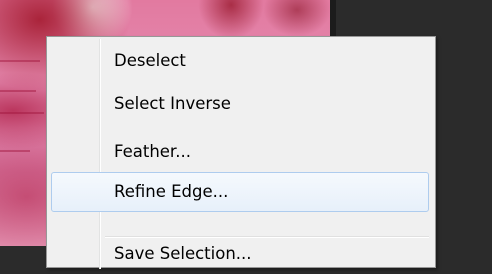 The width and height of the screenshot is (492, 274). Describe the element at coordinates (150, 60) in the screenshot. I see `menu-item-label: Deselect` at that location.